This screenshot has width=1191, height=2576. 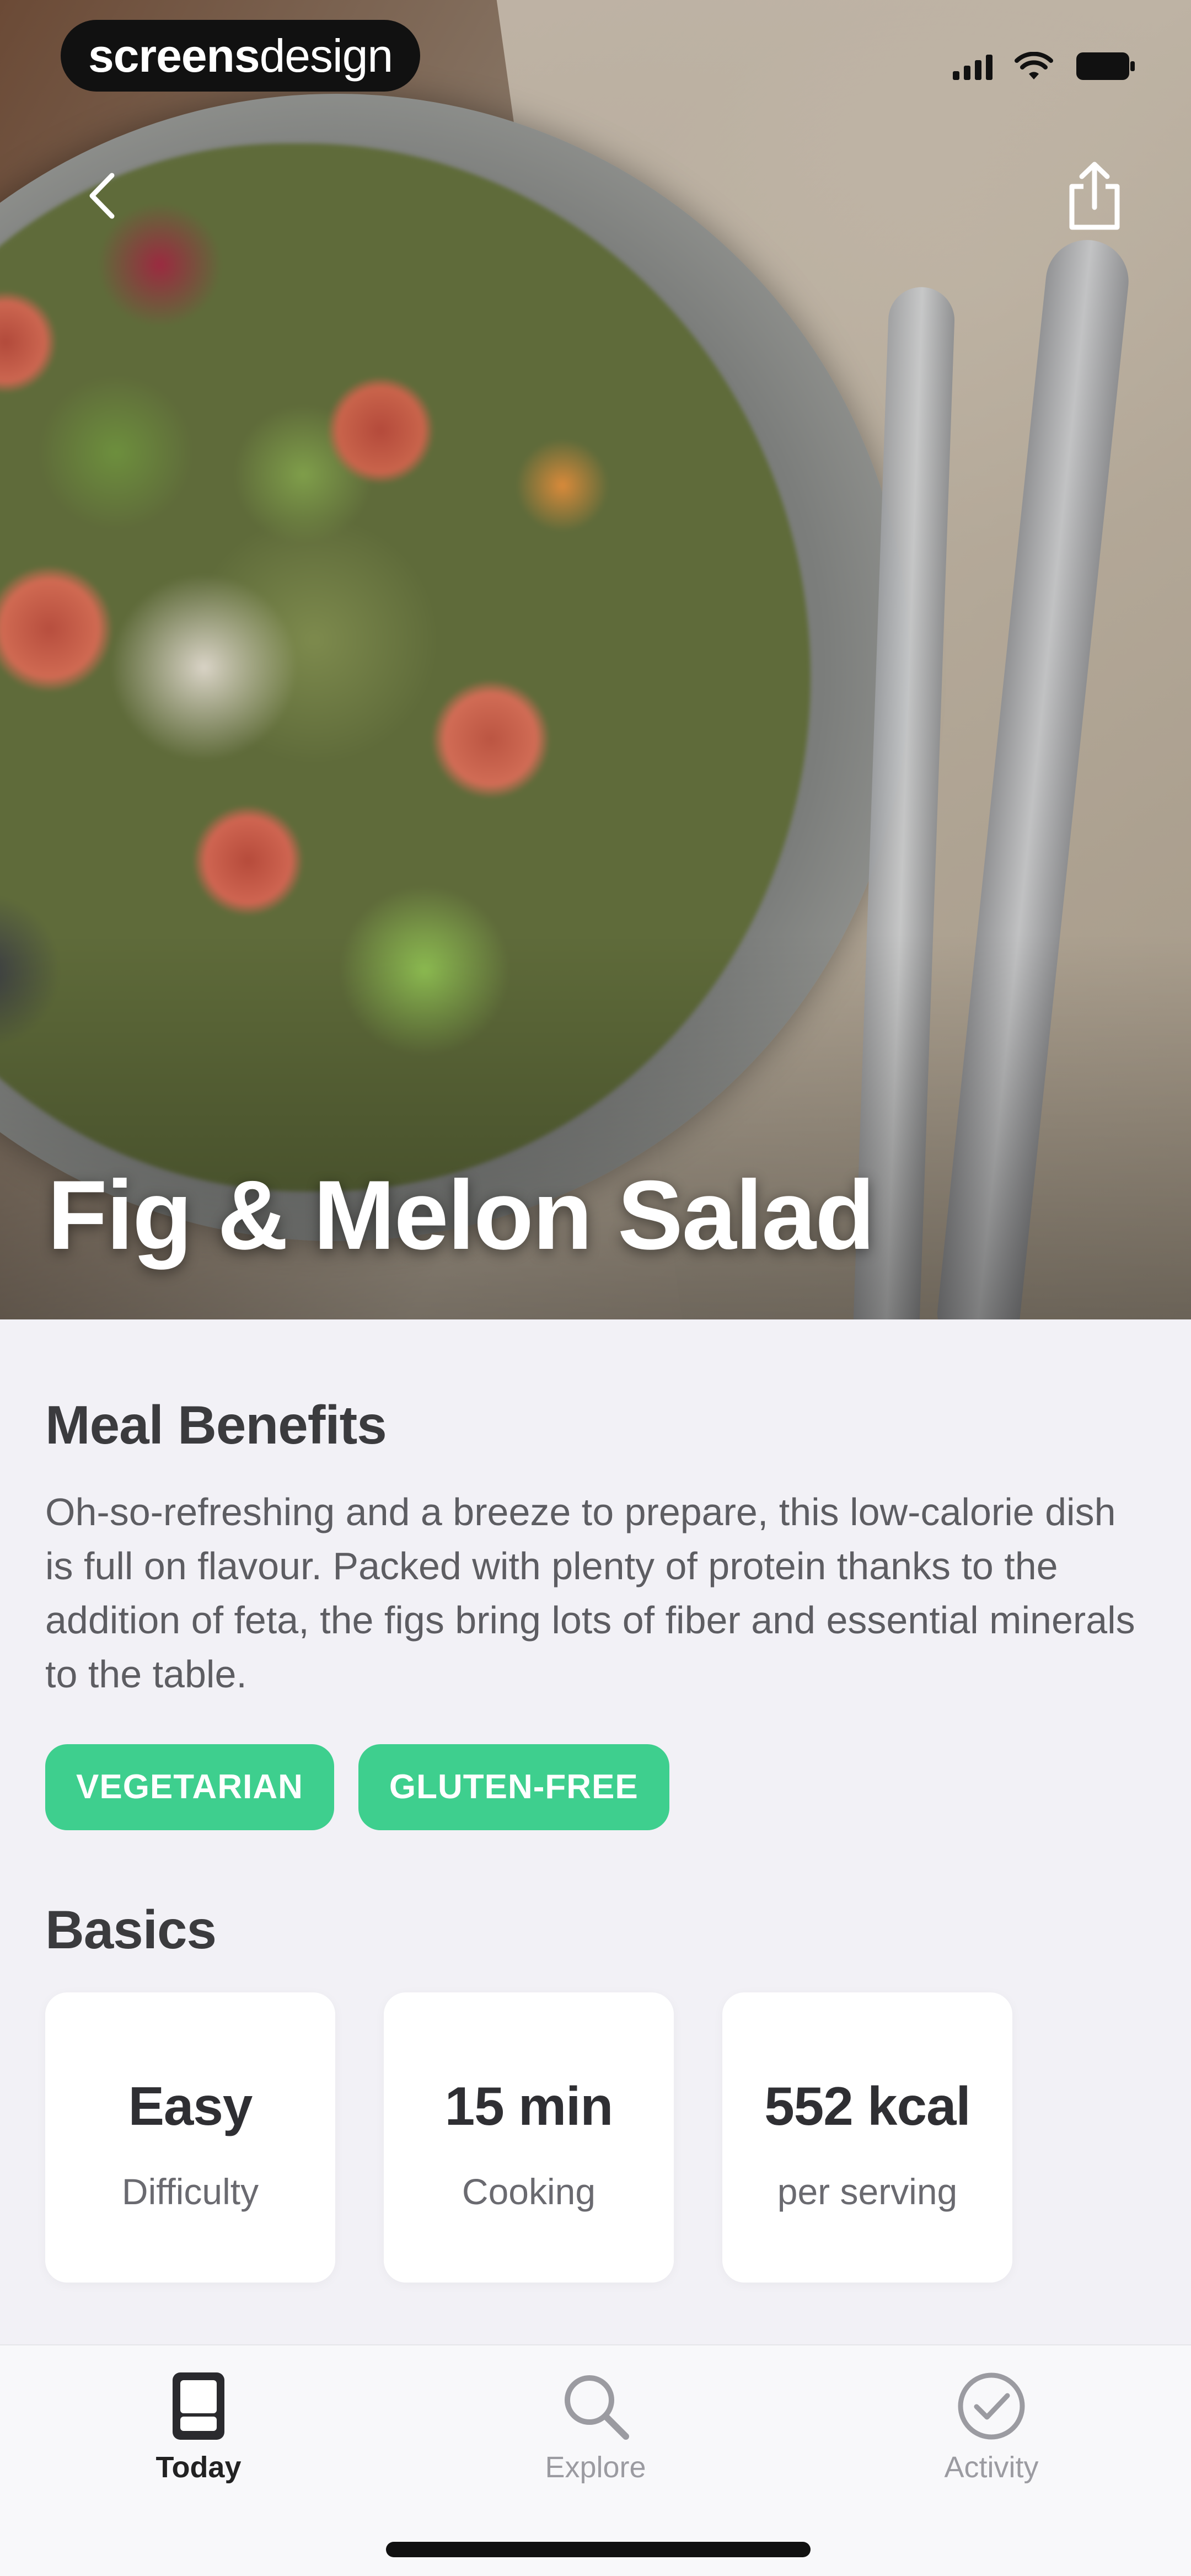 What do you see at coordinates (198, 2467) in the screenshot?
I see `tab-today-label: Today` at bounding box center [198, 2467].